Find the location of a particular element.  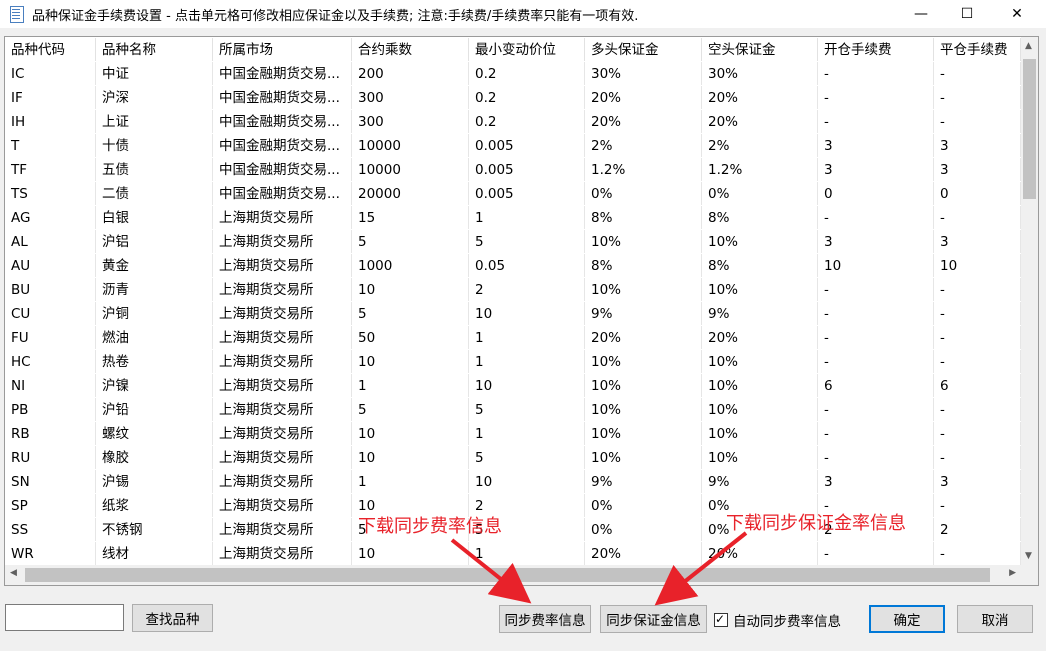

annotation-arrows is located at coordinates (599, 568).